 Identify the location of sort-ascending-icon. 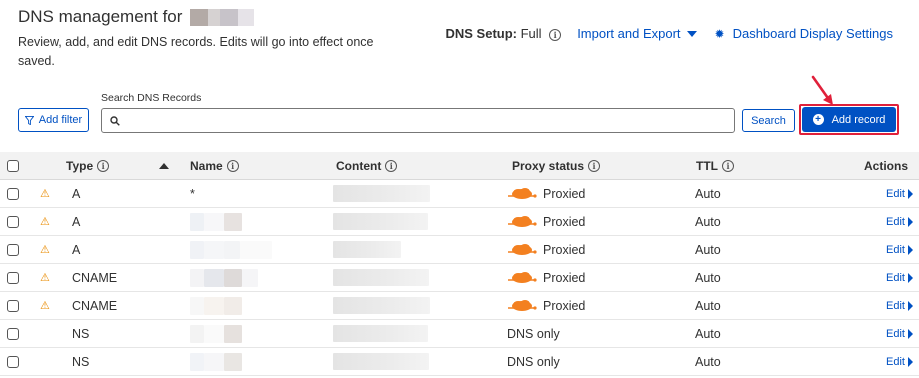
(164, 166).